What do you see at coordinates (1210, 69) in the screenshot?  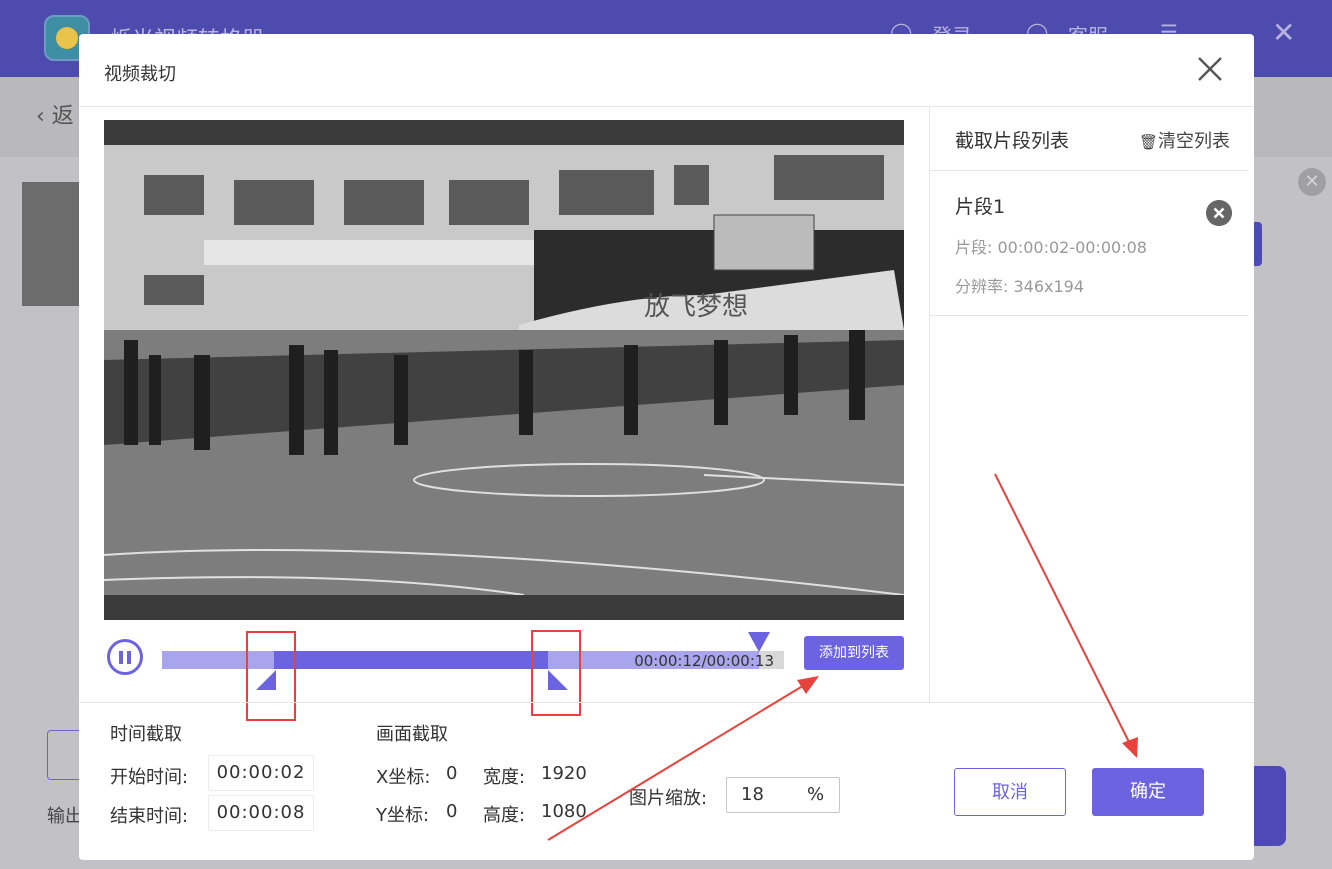 I see `close-icon` at bounding box center [1210, 69].